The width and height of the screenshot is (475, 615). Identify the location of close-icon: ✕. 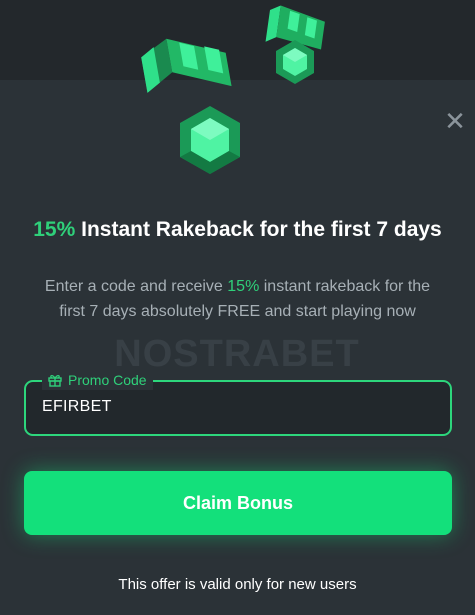
(455, 122).